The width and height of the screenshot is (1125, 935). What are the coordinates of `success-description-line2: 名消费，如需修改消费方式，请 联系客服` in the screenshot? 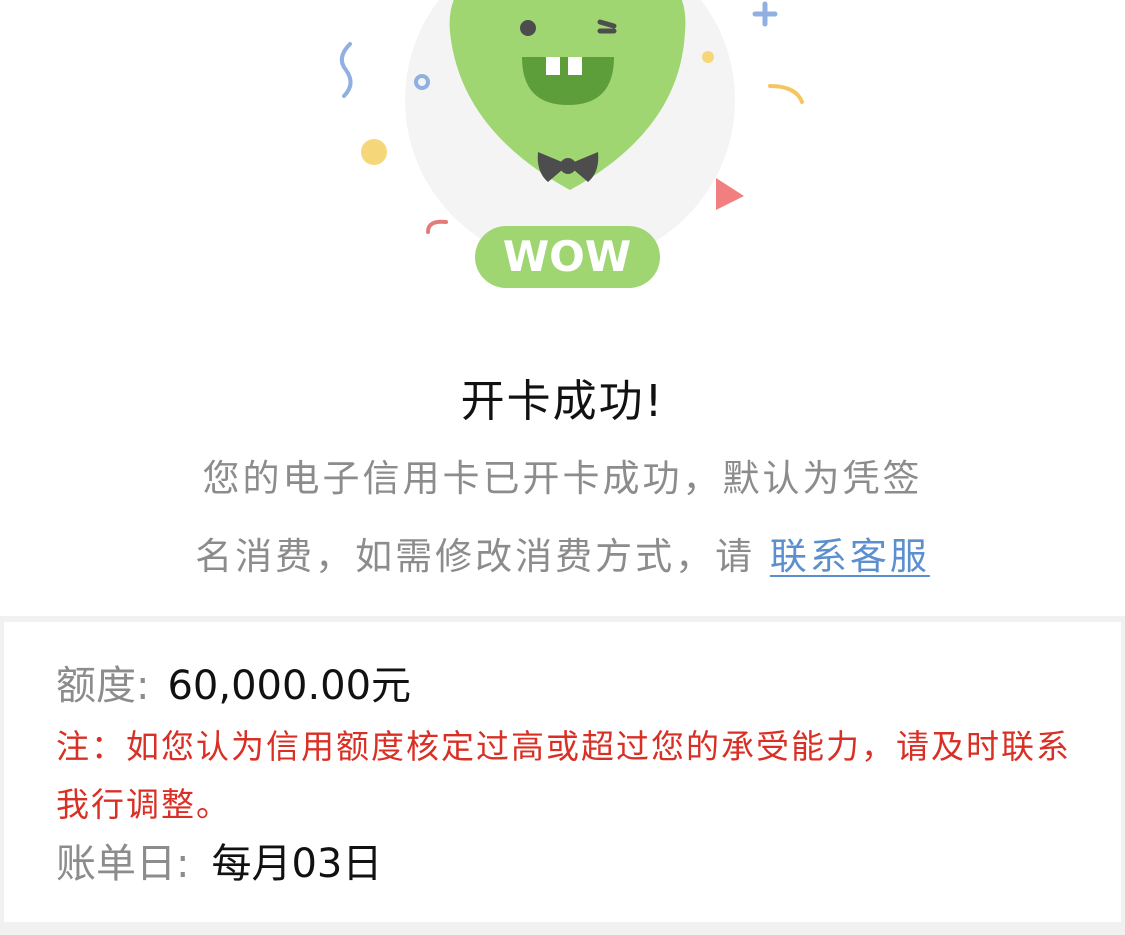 It's located at (562, 557).